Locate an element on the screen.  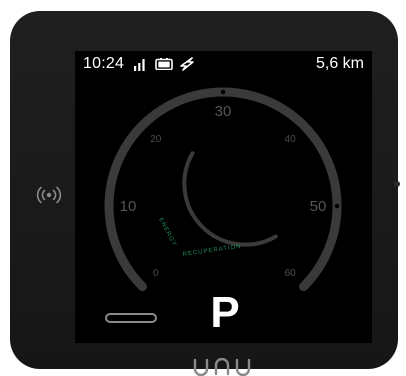
speed-label-40: 40 is located at coordinates (291, 139).